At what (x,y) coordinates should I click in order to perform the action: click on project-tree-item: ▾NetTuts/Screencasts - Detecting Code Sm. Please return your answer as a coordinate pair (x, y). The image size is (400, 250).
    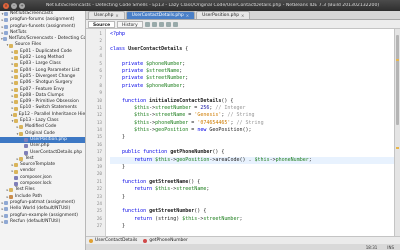
    Looking at the image, I should click on (42, 39).